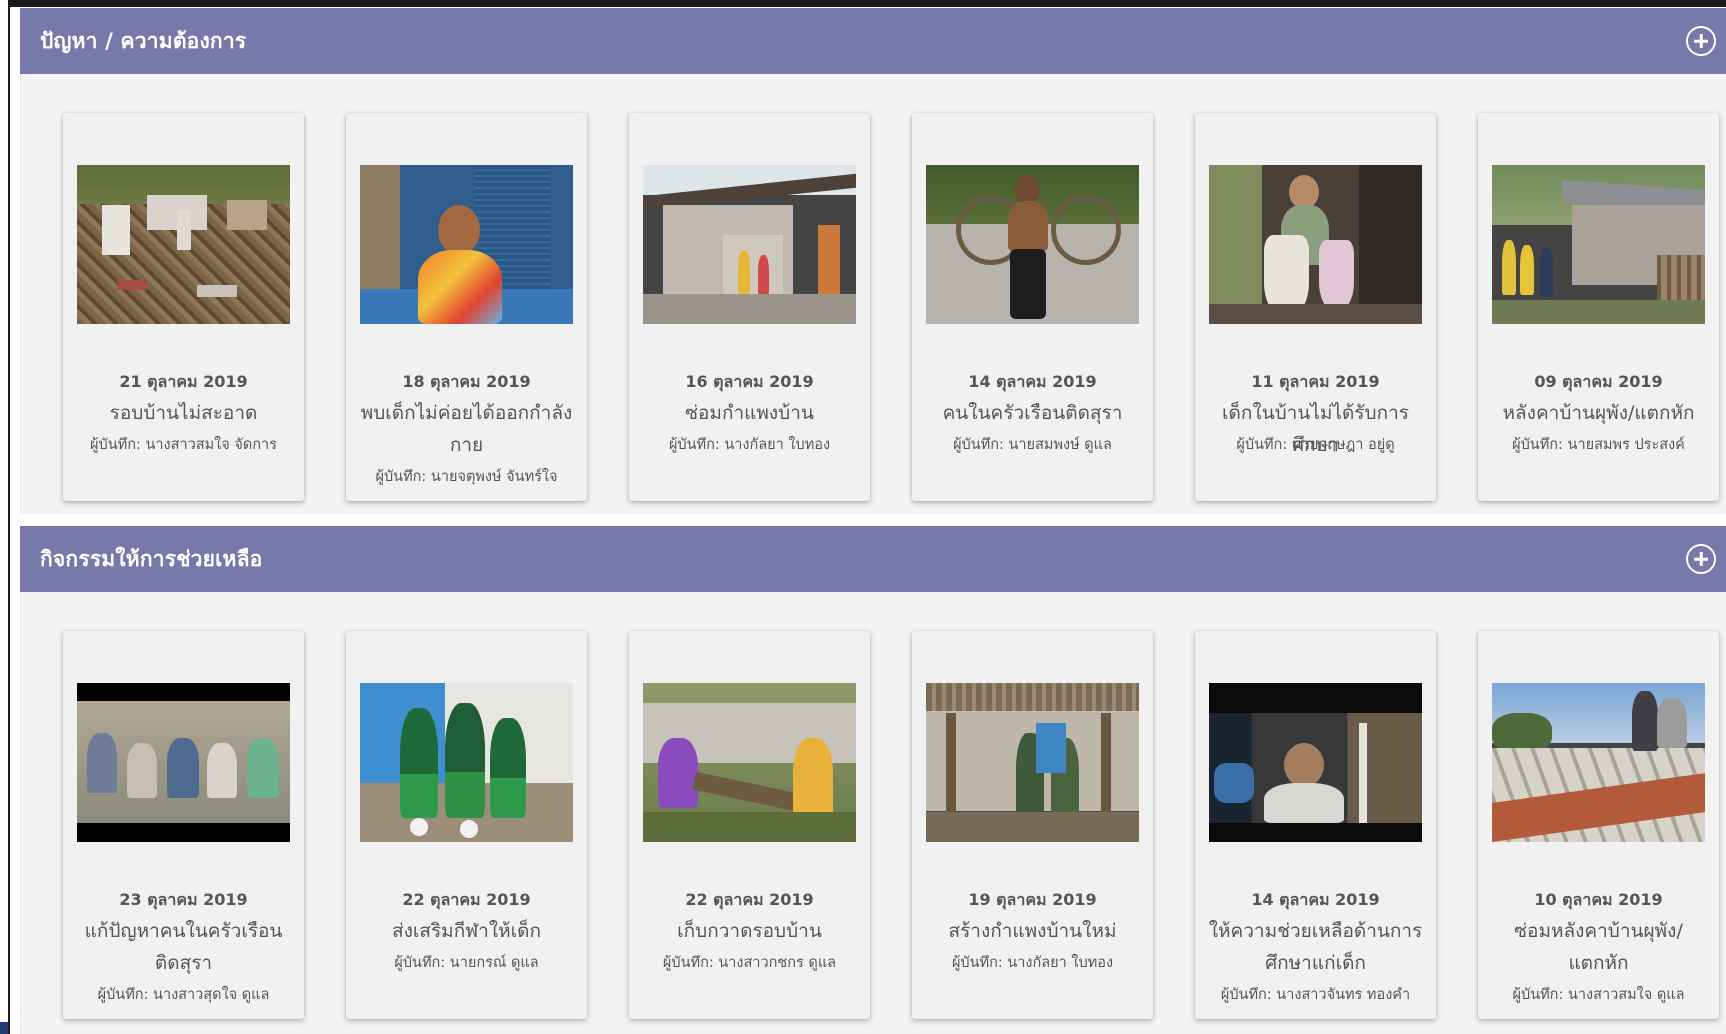 This screenshot has height=1034, width=1726. What do you see at coordinates (873, 41) in the screenshot?
I see `section-header: ปัญหา / ความต้องการ` at bounding box center [873, 41].